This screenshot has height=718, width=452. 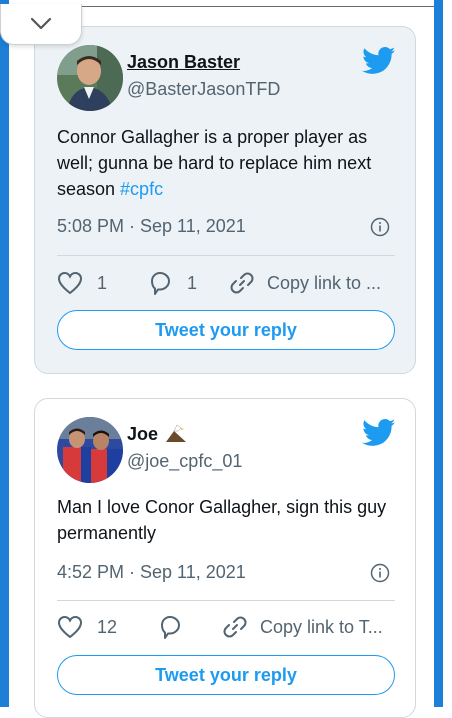 I want to click on like-count: 1, so click(x=102, y=282).